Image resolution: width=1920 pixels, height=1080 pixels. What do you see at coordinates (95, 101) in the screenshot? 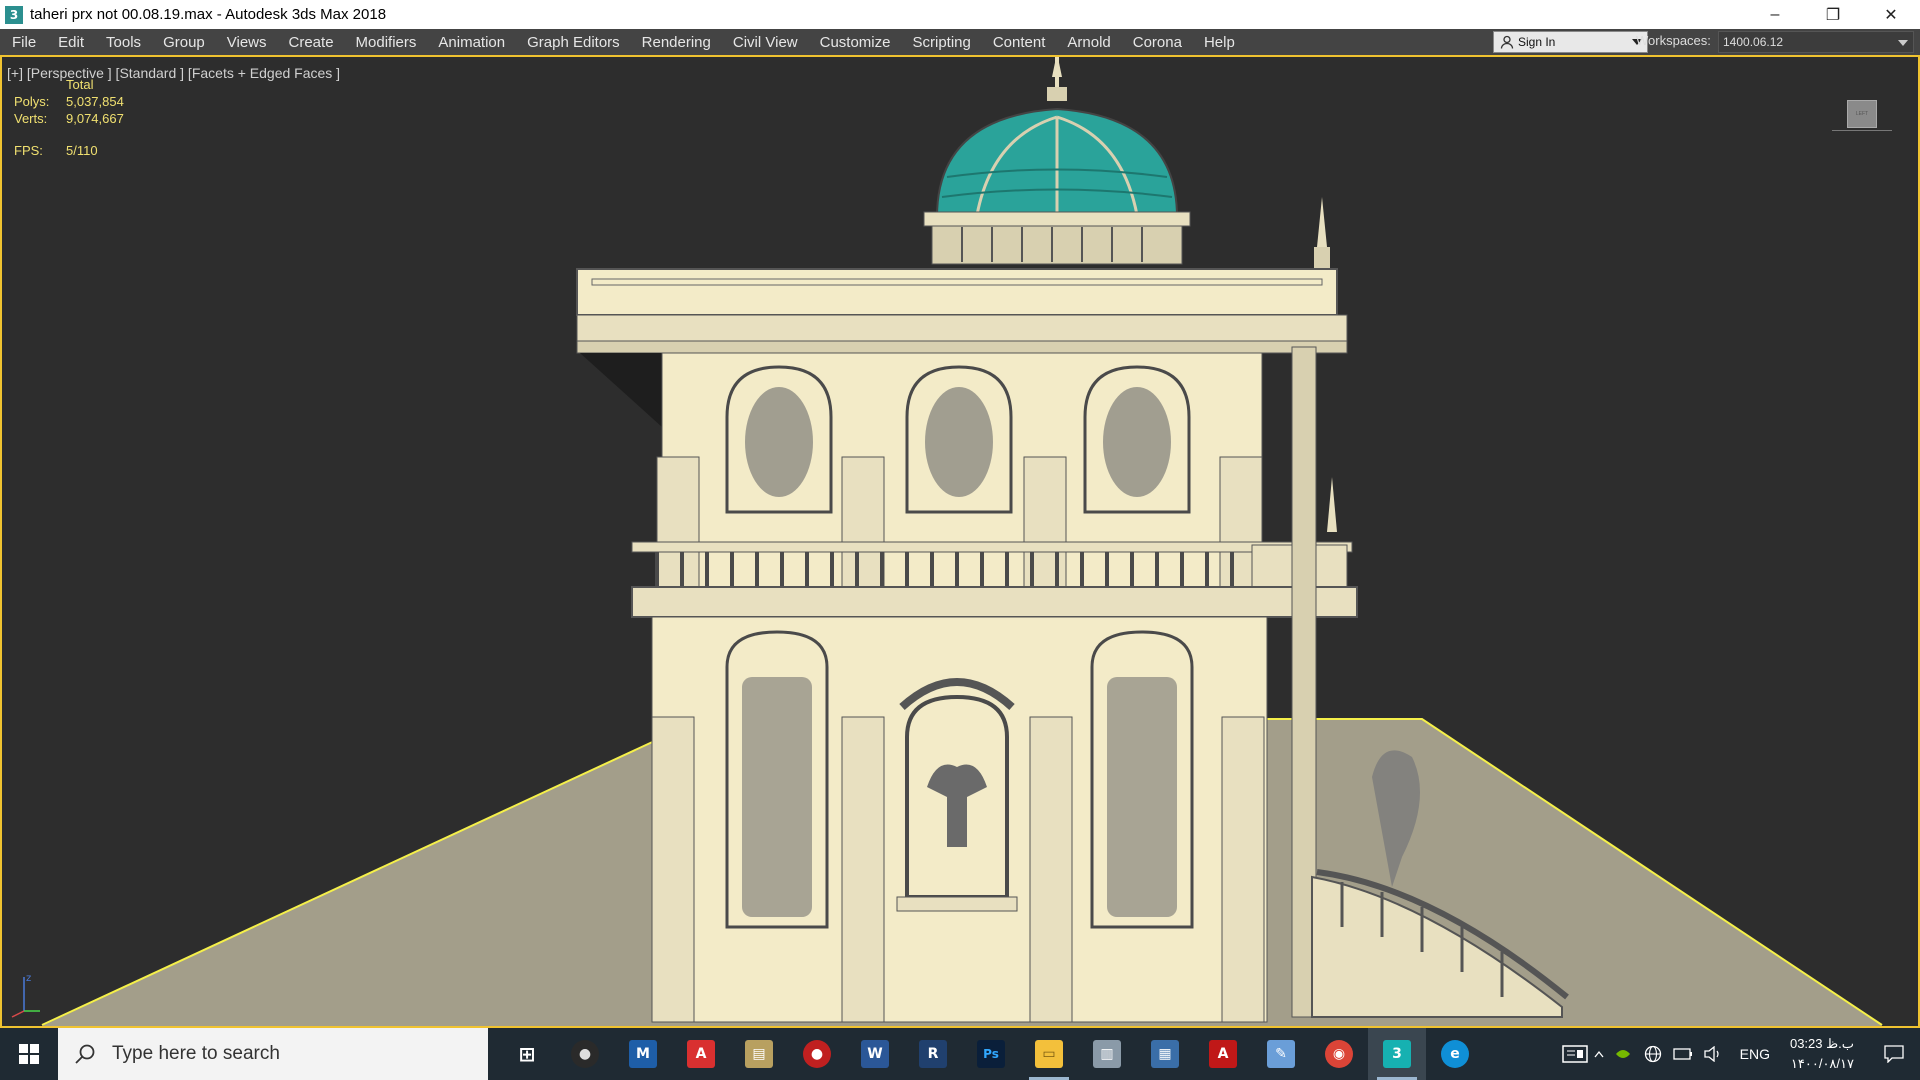
I see `stats-polys-value: 5,037,854` at bounding box center [95, 101].